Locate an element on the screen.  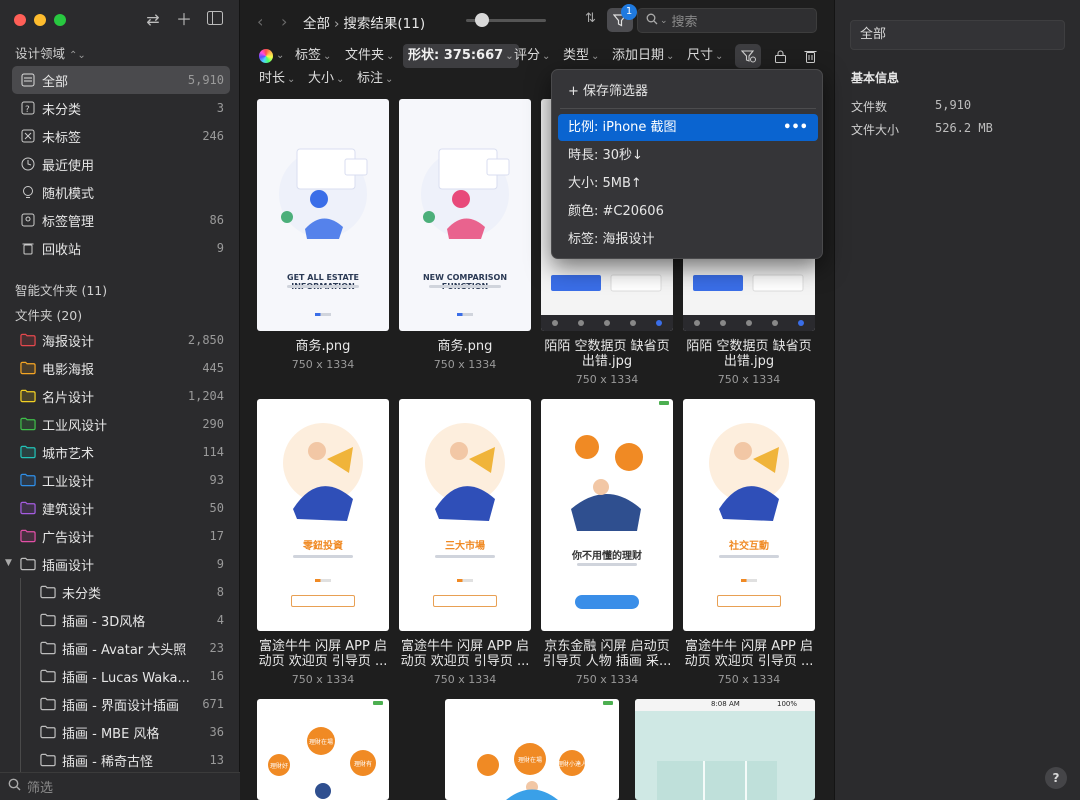
sort-icon: ⇅ is located at coordinates (590, 18).